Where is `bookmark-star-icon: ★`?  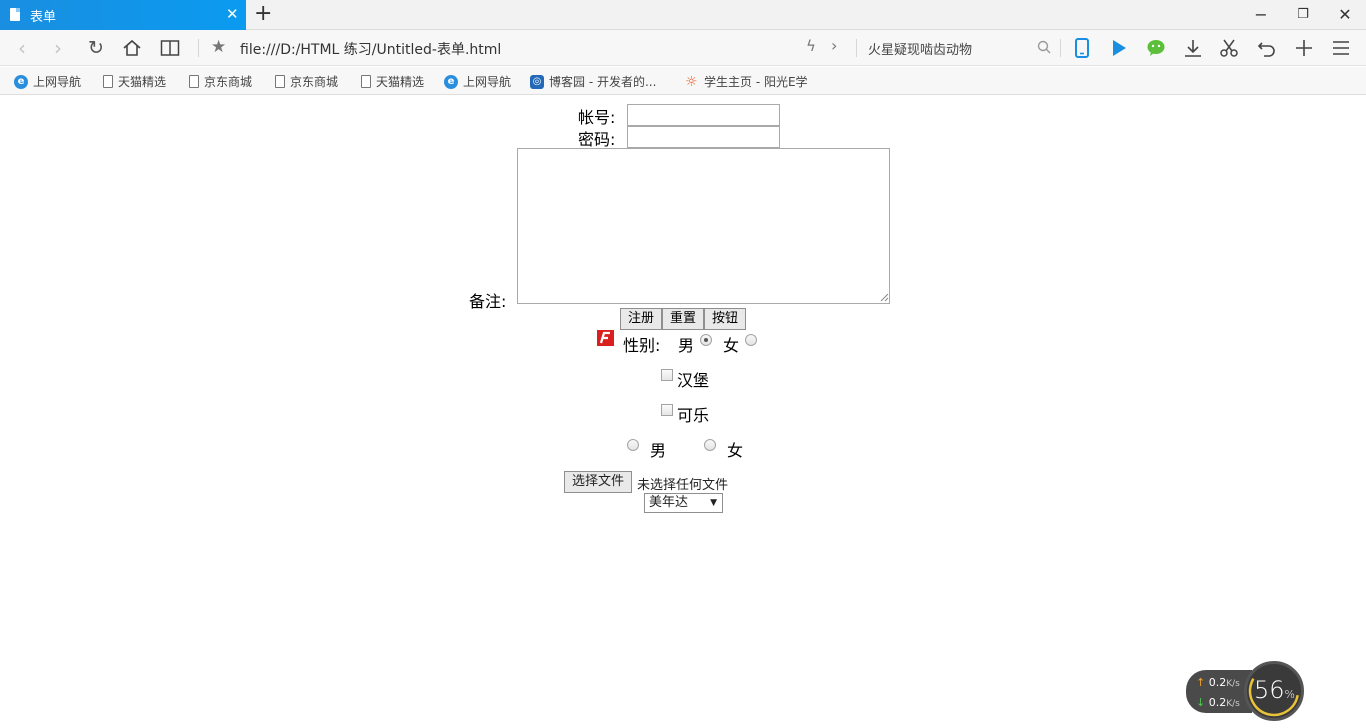 bookmark-star-icon: ★ is located at coordinates (218, 47).